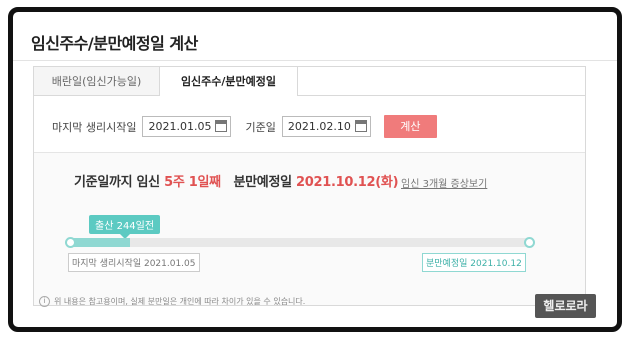 The width and height of the screenshot is (628, 340). What do you see at coordinates (565, 306) in the screenshot?
I see `watermark-logo: 헬로로라` at bounding box center [565, 306].